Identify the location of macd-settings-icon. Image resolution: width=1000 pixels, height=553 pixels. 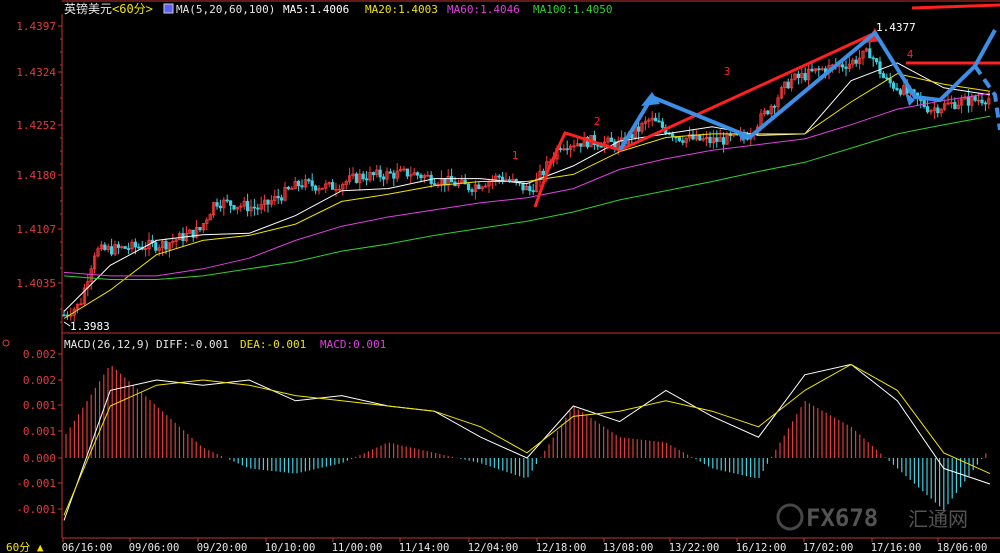
(6, 343).